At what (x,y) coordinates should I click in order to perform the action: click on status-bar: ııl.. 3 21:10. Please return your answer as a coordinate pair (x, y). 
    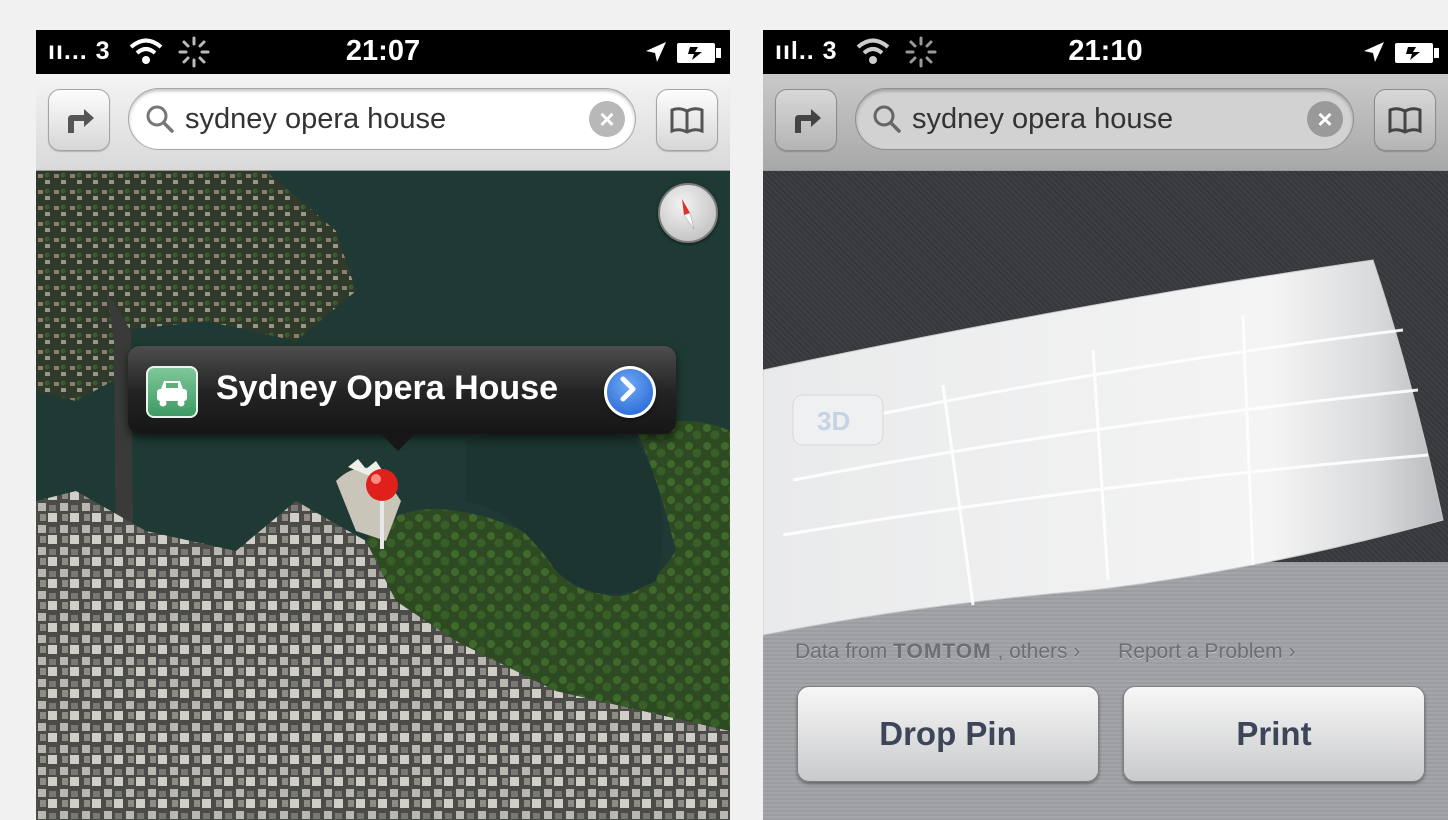
    Looking at the image, I should click on (1105, 52).